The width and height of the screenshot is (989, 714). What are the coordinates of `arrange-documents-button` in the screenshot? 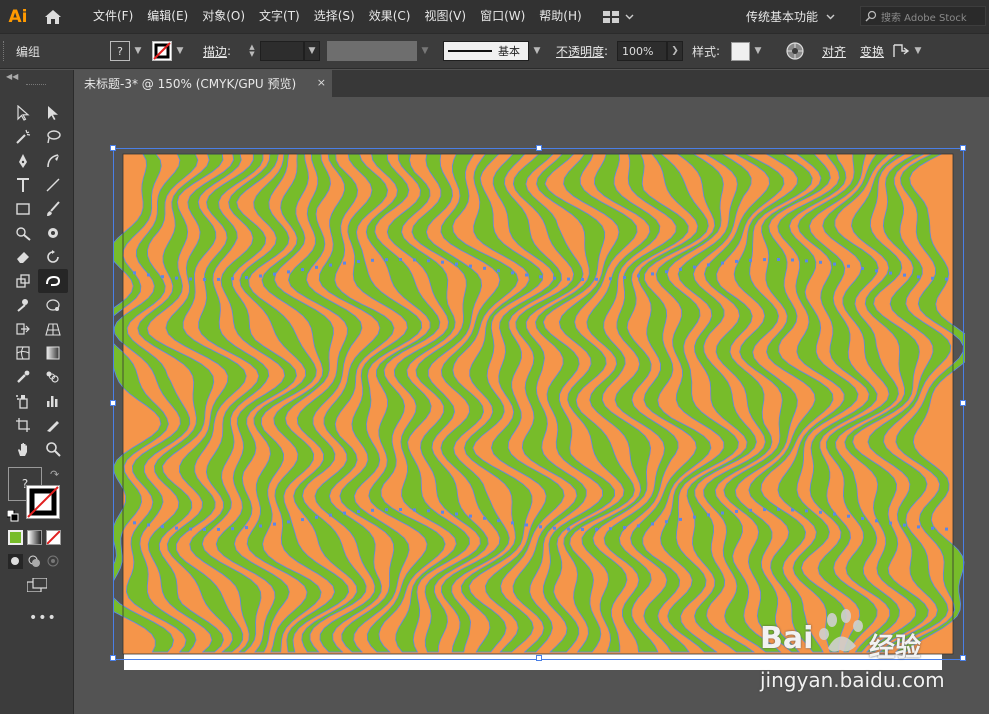 It's located at (618, 16).